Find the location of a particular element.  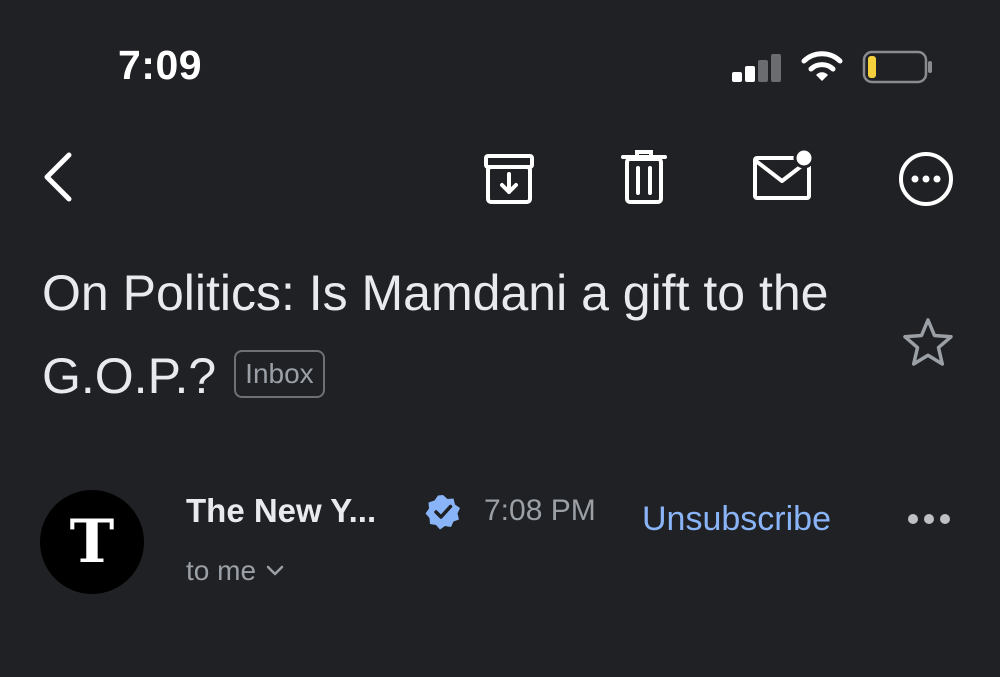

archive-icon is located at coordinates (509, 179).